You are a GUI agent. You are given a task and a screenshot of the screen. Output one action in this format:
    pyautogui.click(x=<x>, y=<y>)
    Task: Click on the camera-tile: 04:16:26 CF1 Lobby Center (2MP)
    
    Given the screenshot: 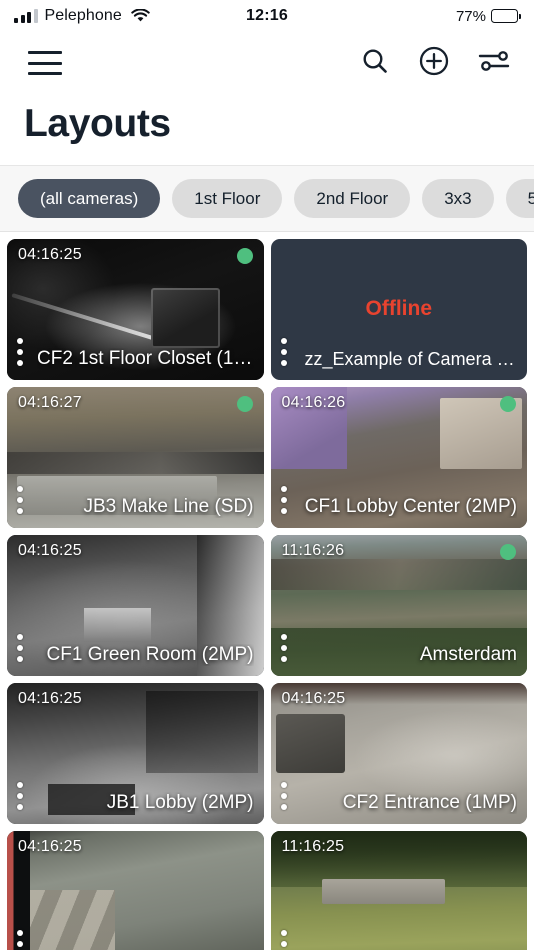 What is the action you would take?
    pyautogui.click(x=398, y=457)
    